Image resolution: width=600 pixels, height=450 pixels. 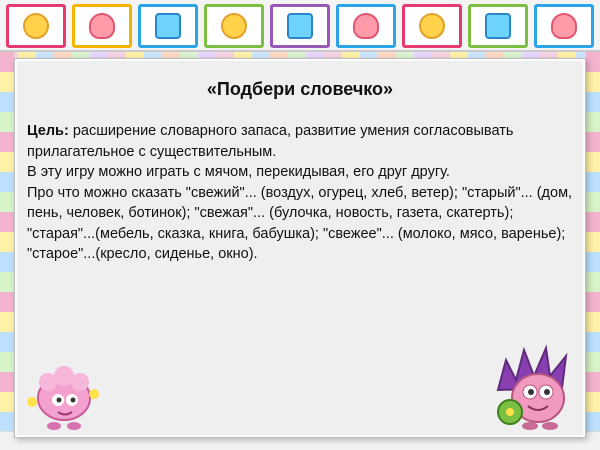 I want to click on bird-tile-icon, so click(x=366, y=26).